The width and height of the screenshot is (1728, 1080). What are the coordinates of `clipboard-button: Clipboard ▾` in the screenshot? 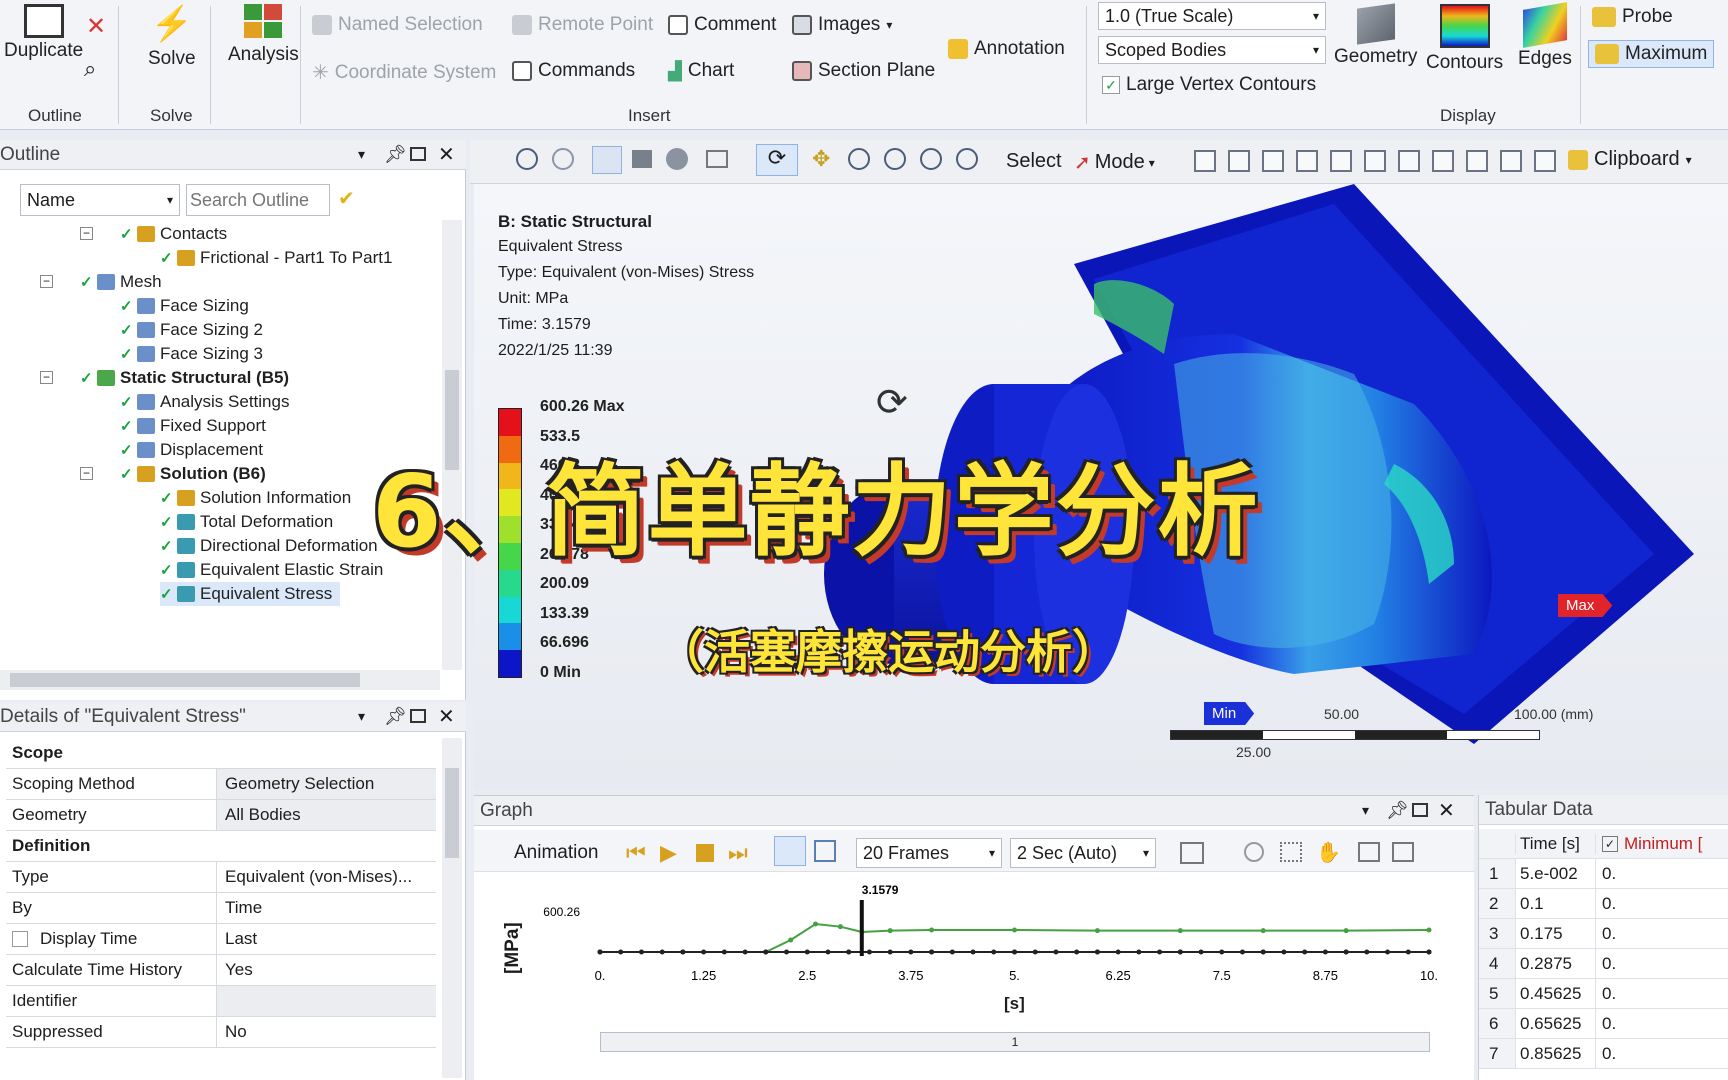 It's located at (1630, 159).